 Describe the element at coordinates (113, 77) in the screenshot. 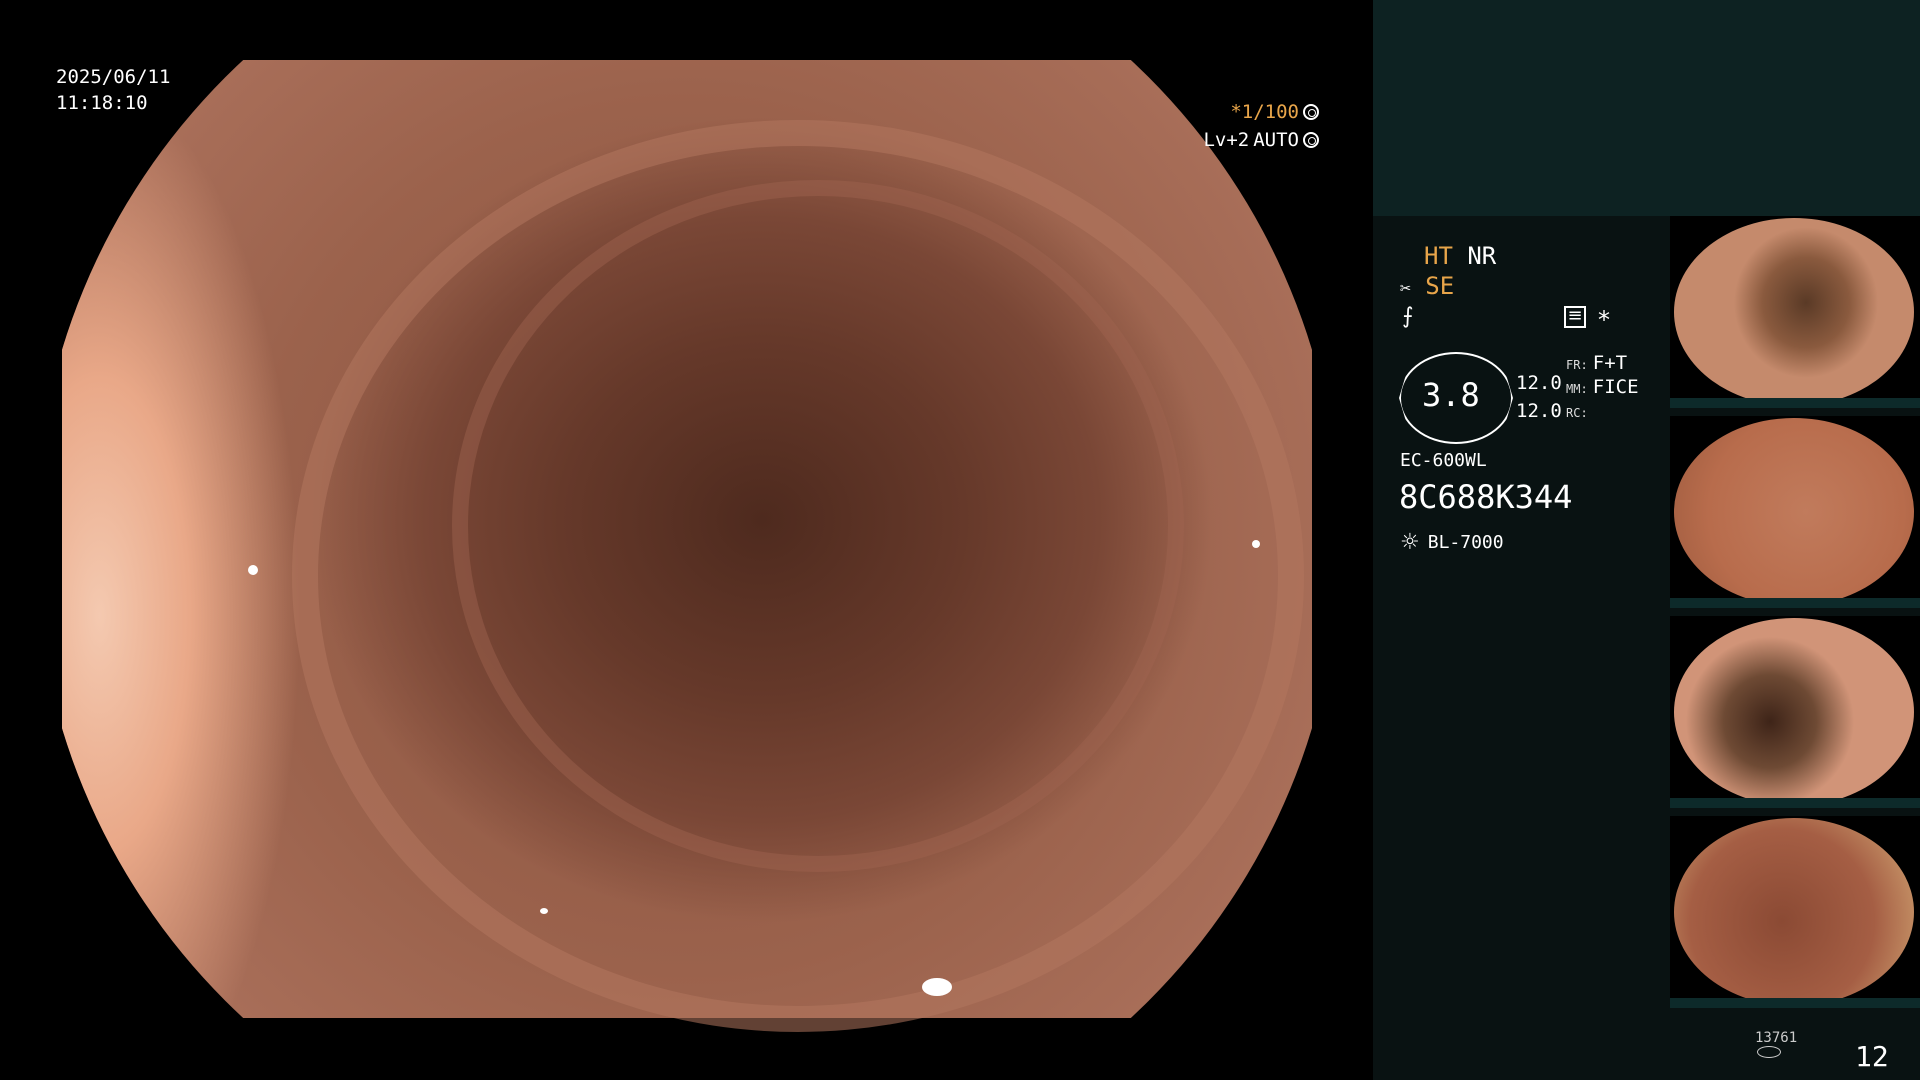

I see `date-text: 2025/06/11` at that location.